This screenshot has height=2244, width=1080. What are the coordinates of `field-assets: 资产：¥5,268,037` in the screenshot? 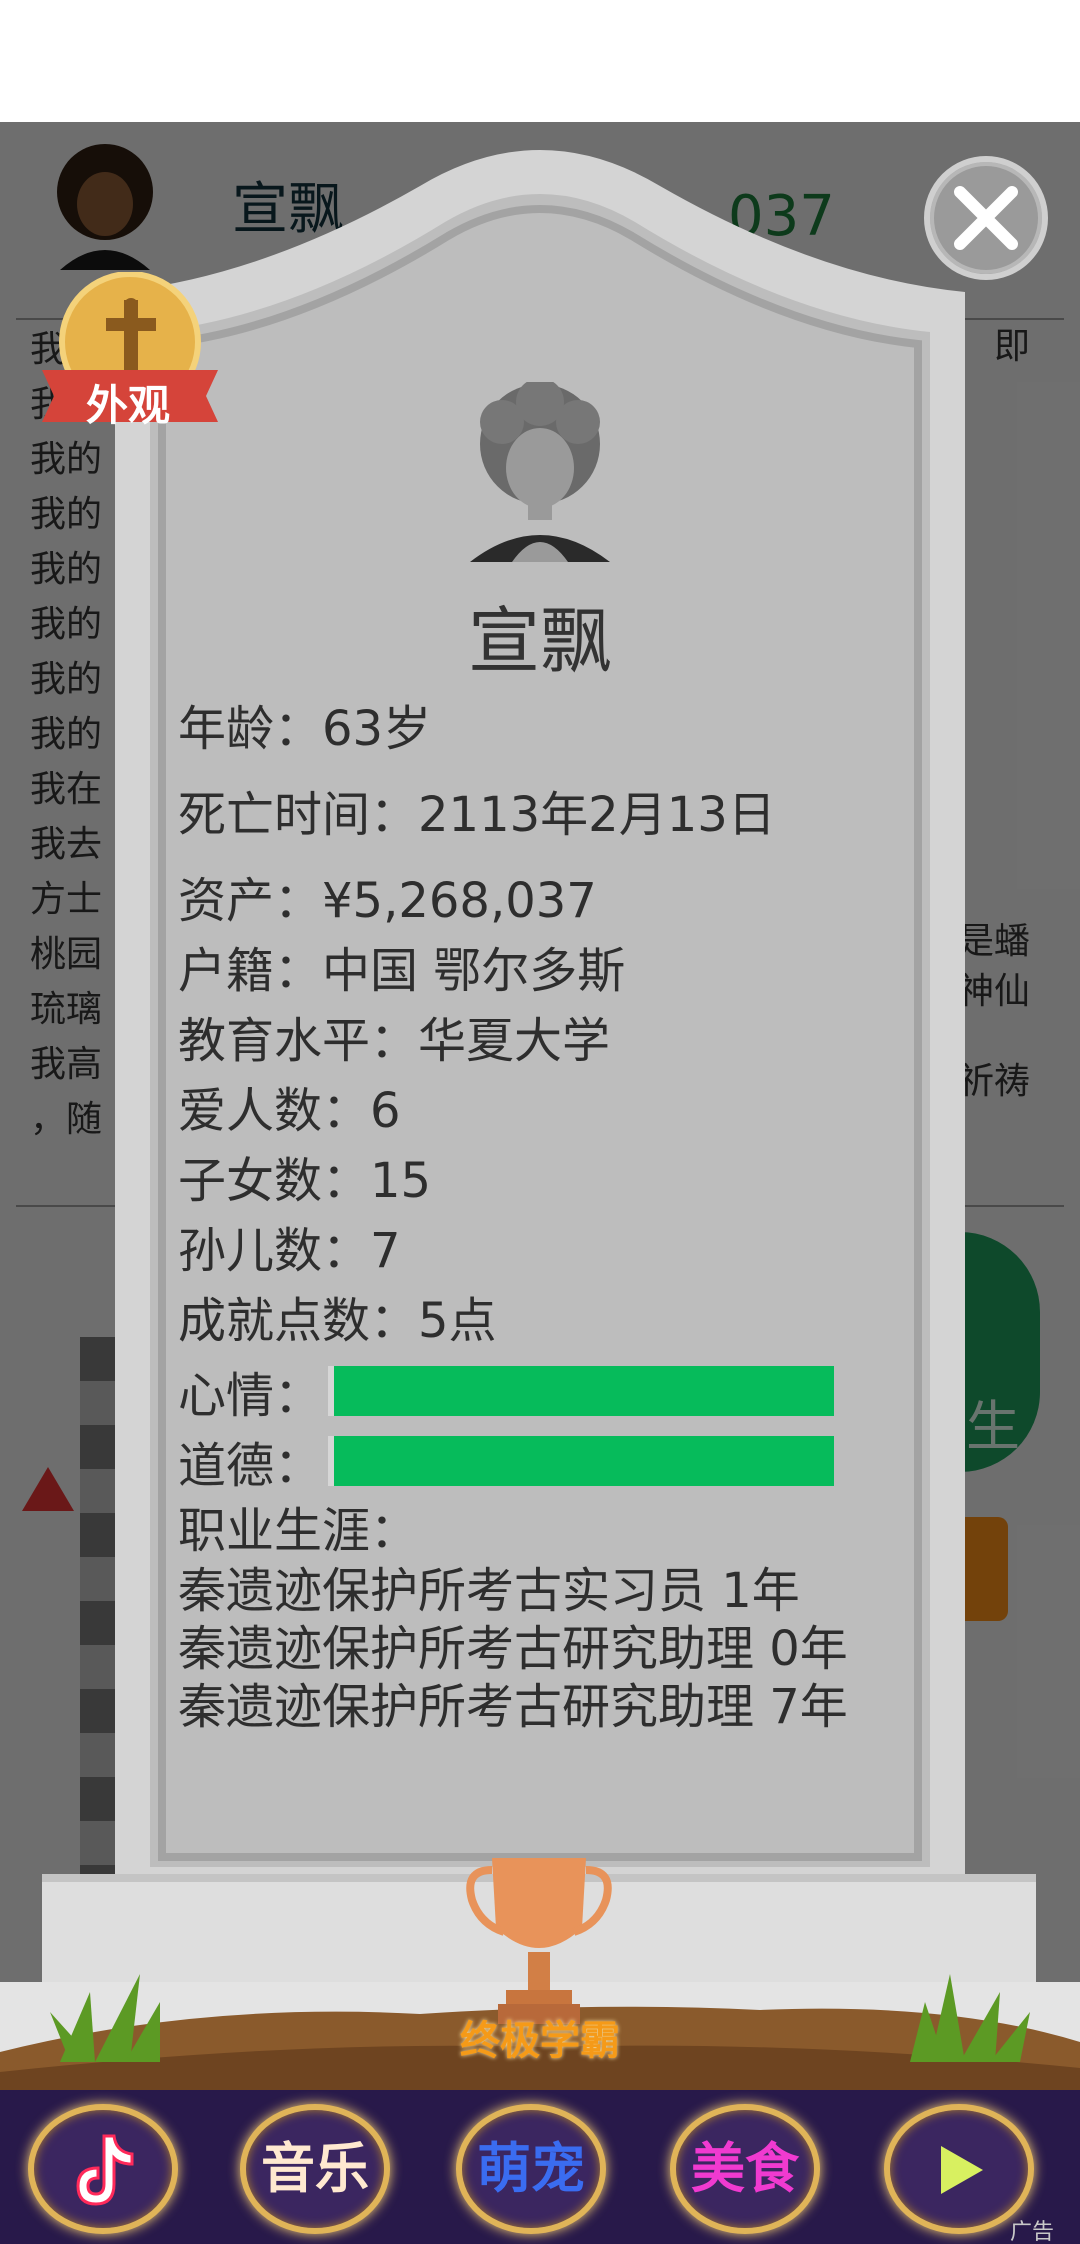 It's located at (387, 901).